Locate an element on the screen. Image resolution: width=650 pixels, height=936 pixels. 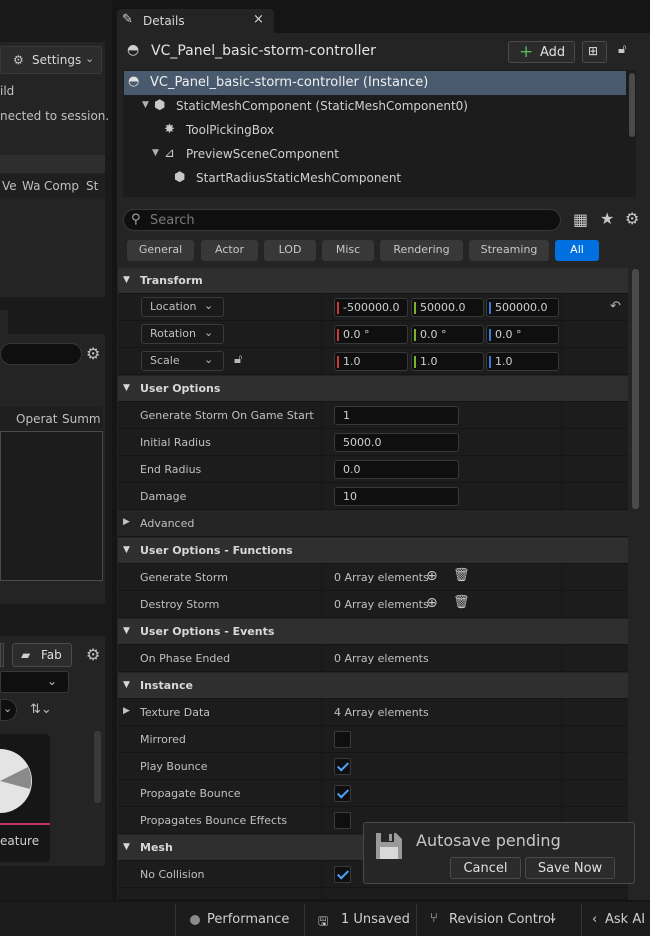
details-scrollbar is located at coordinates (635, 389).